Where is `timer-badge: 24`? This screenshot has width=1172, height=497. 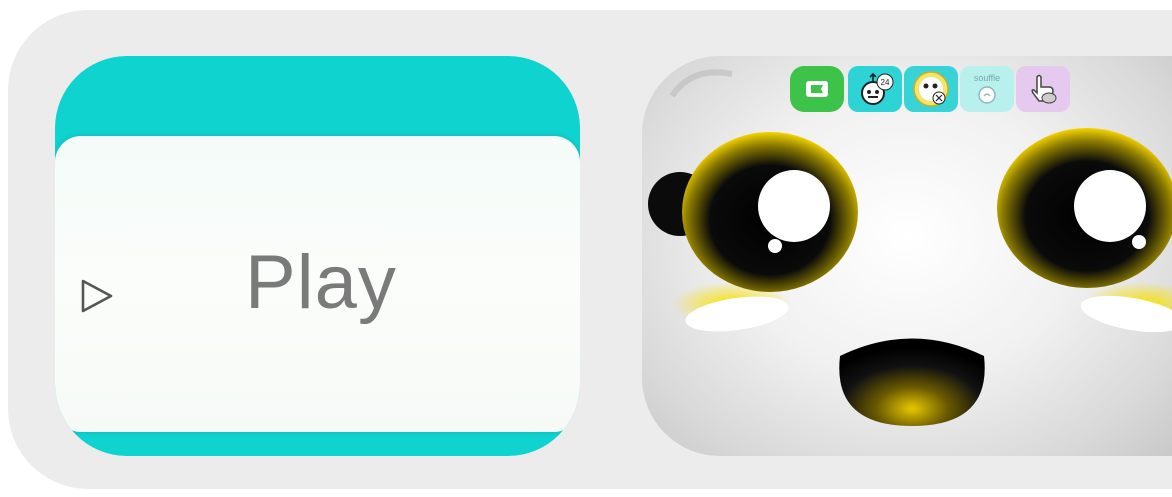 timer-badge: 24 is located at coordinates (885, 82).